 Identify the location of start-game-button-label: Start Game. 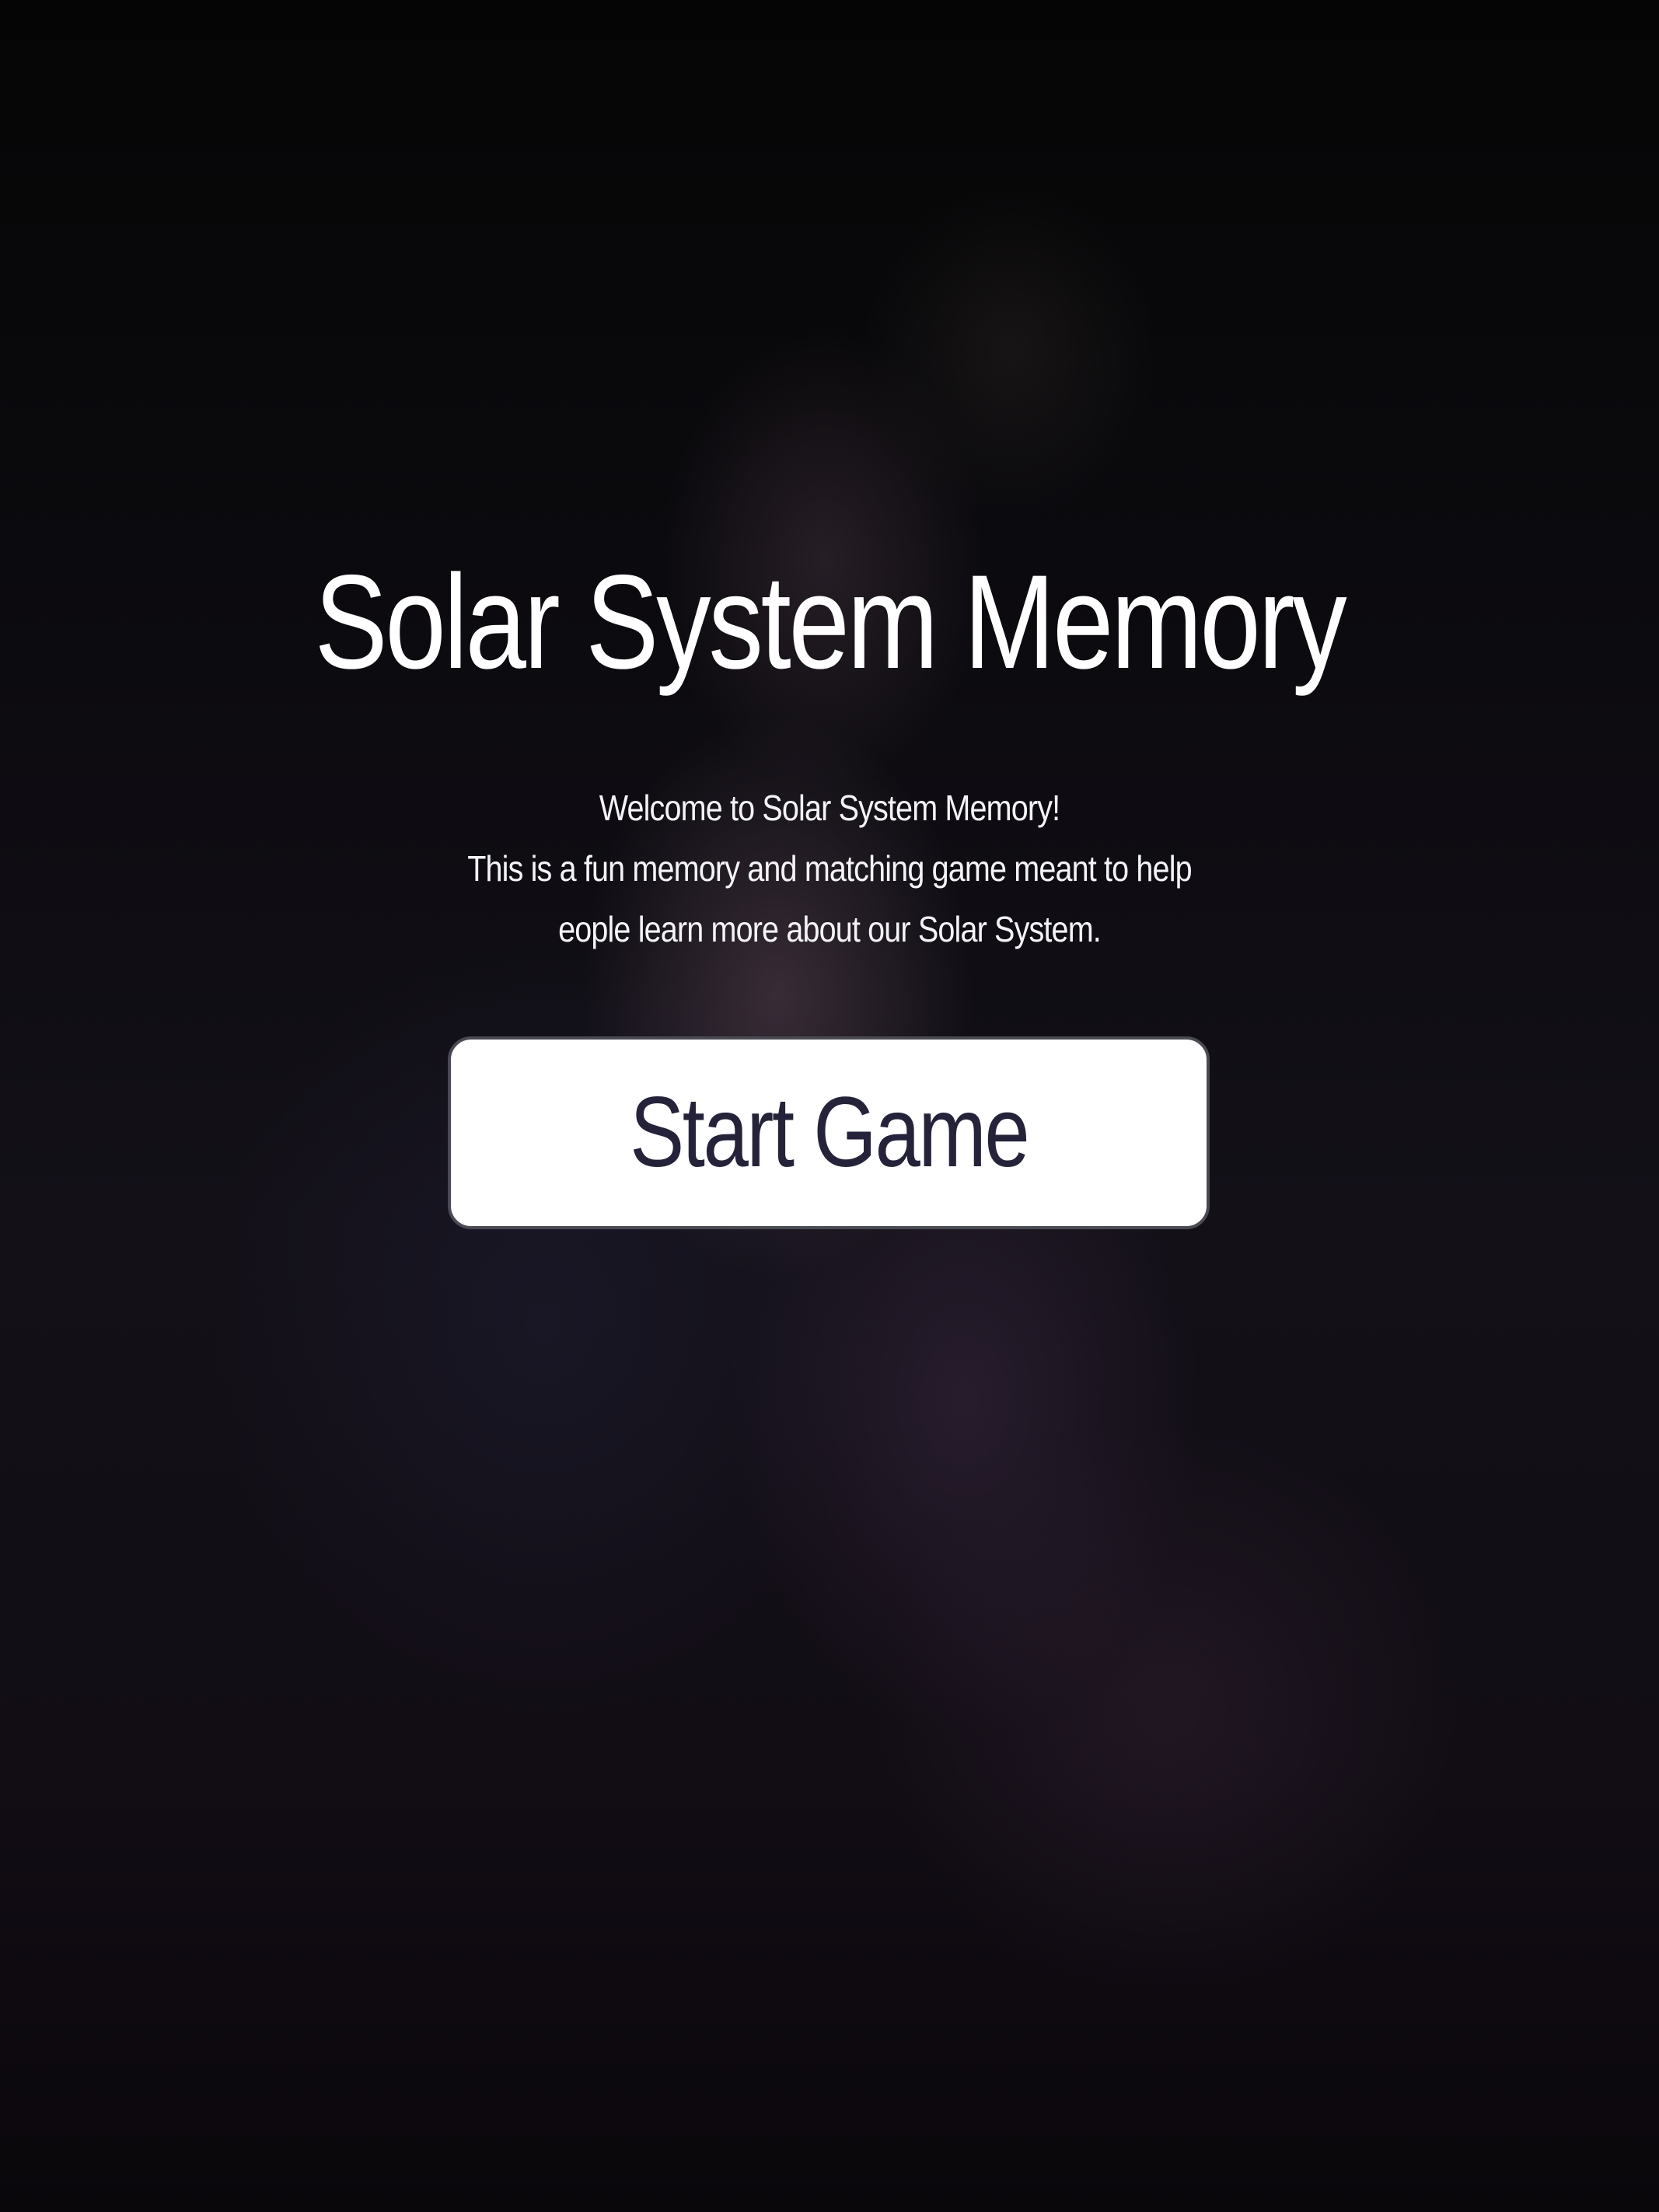
(829, 1132).